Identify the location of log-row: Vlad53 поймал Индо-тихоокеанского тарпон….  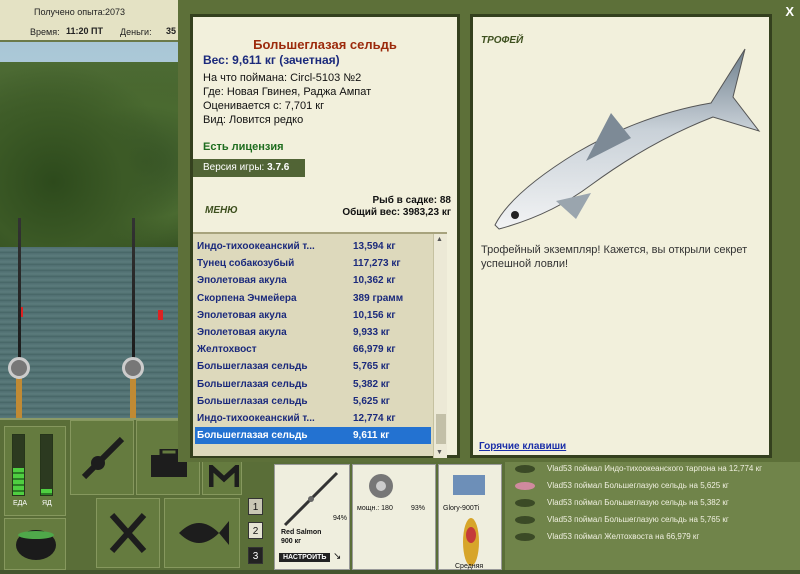
(652, 468).